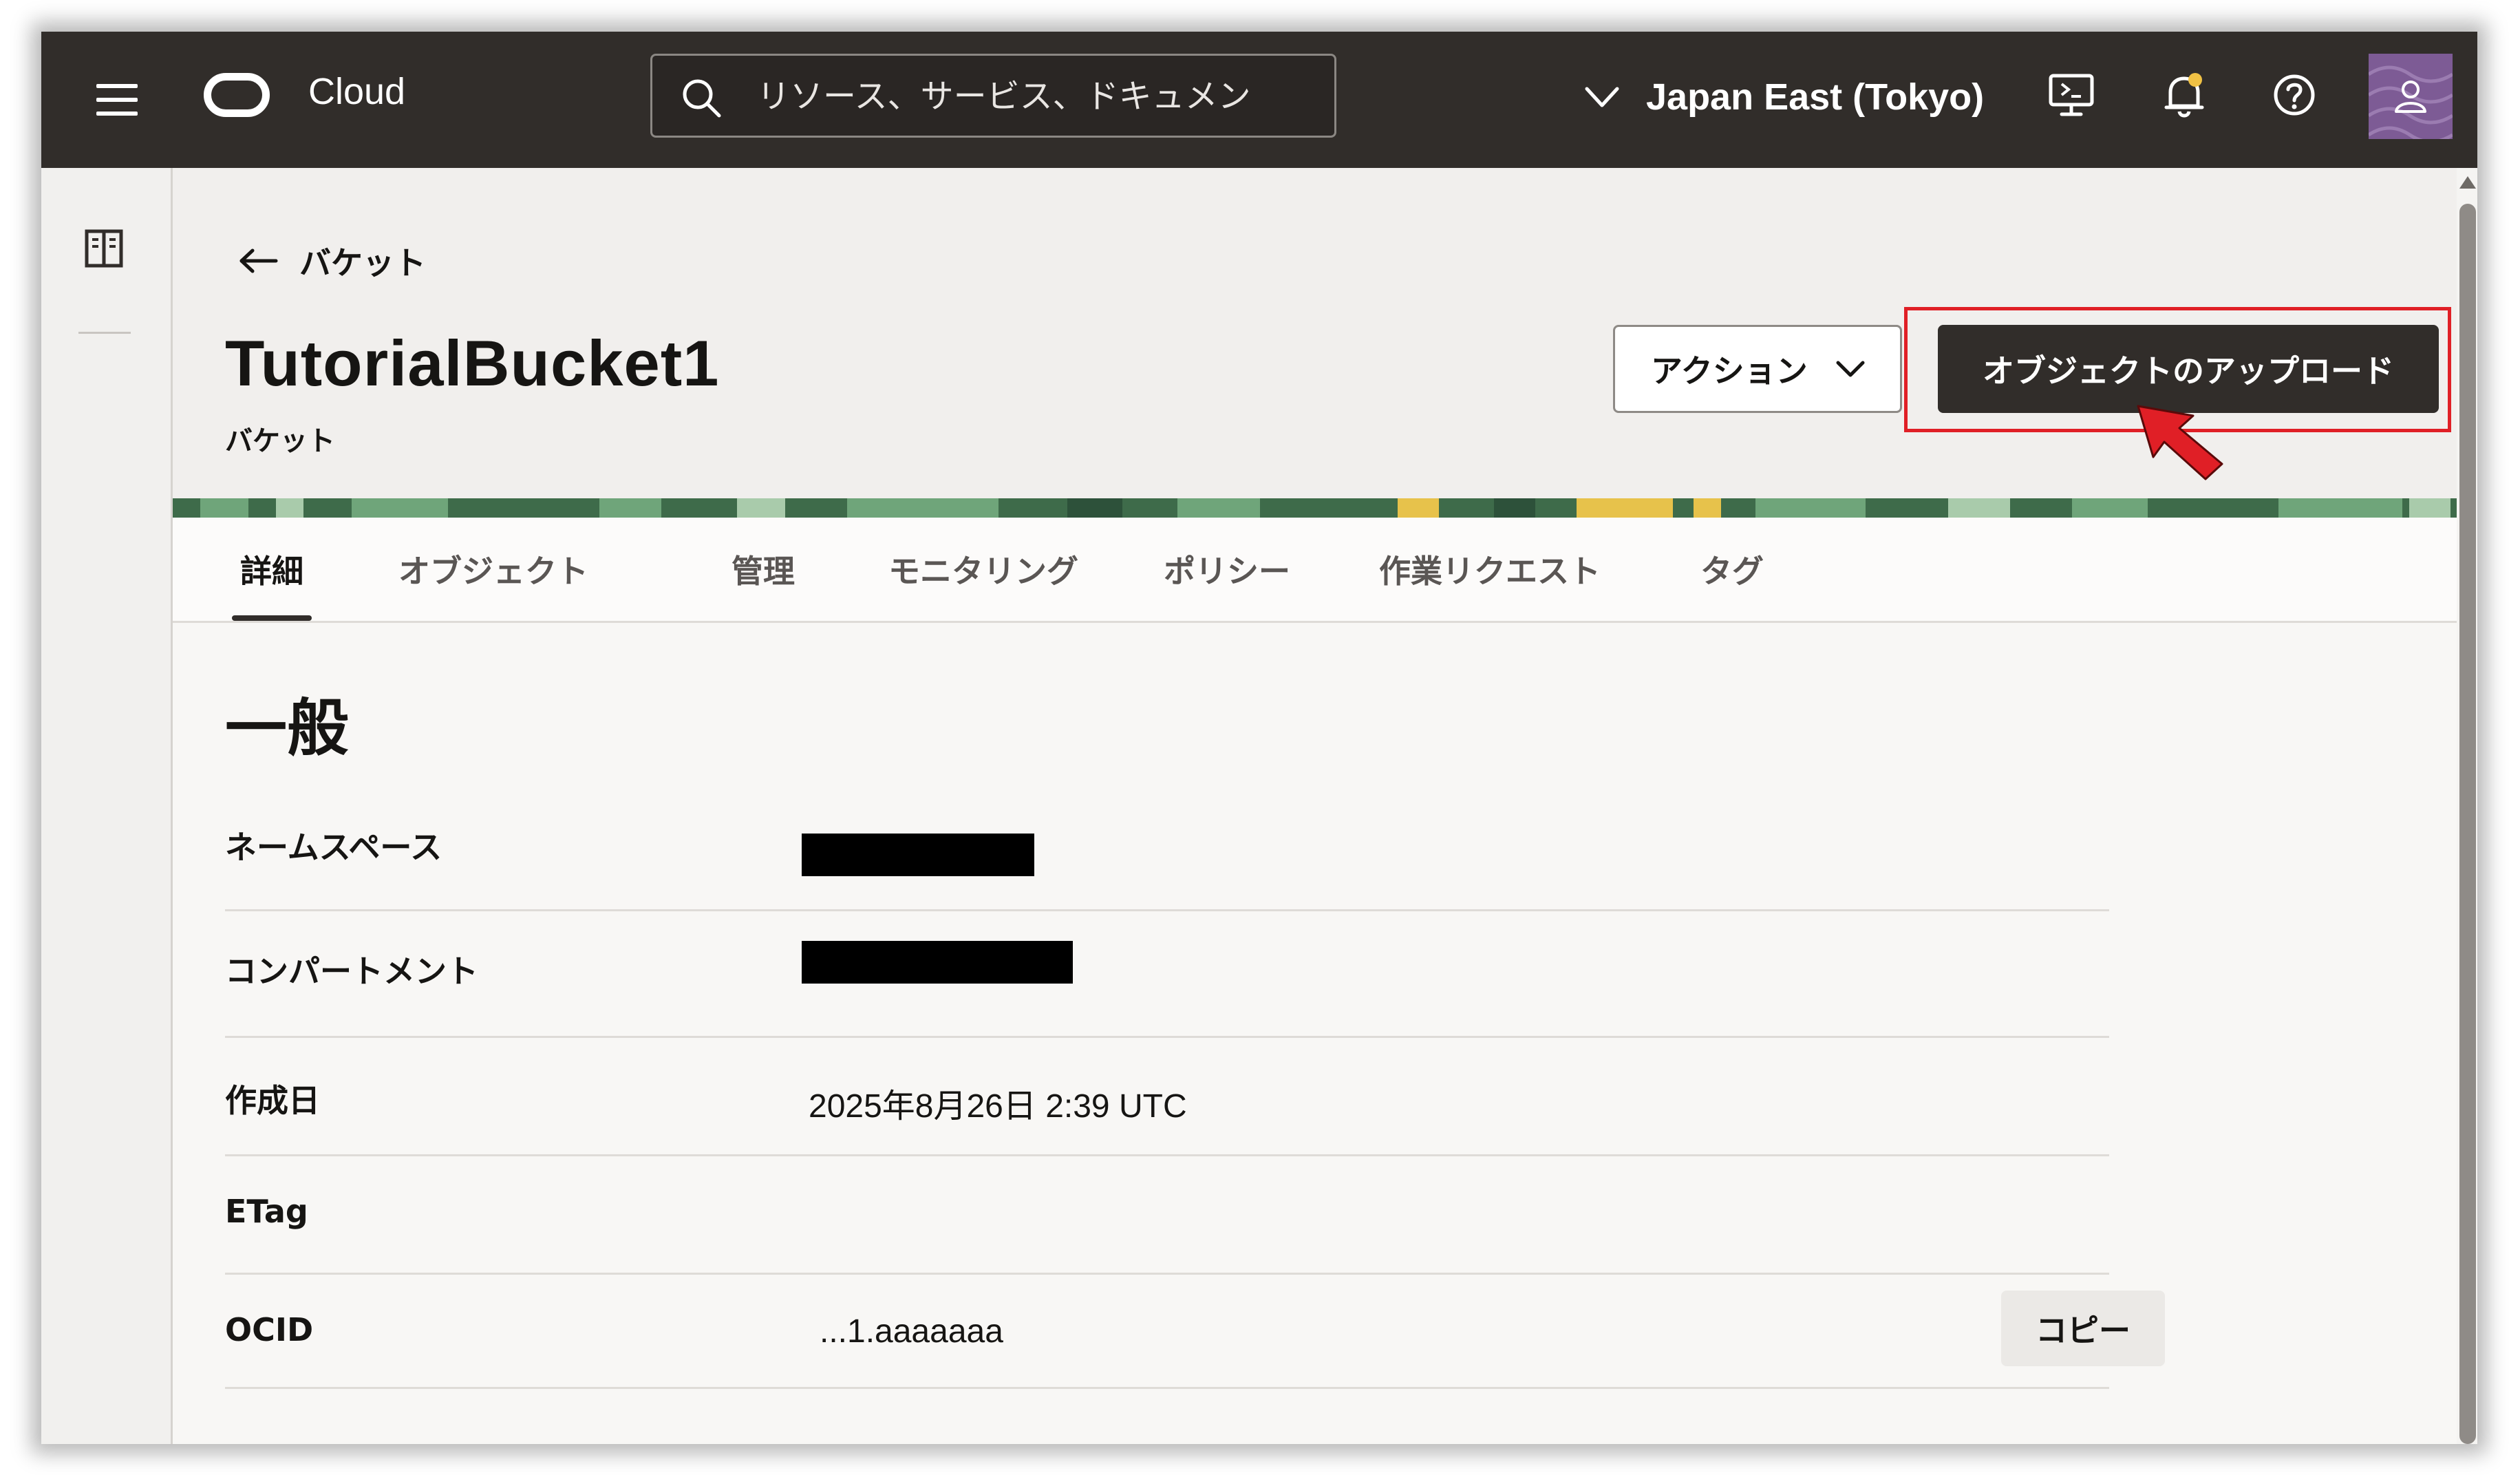  I want to click on upload-objects-button: オブジェクトのアップロード, so click(2188, 369).